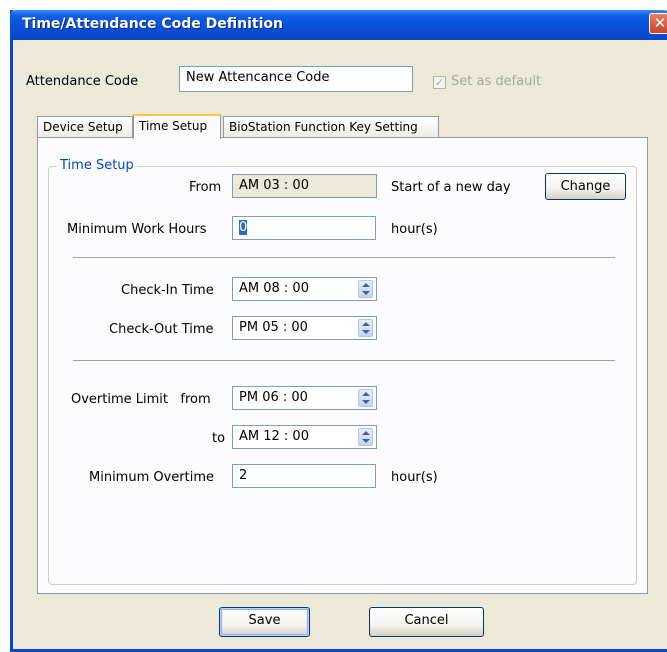  I want to click on overtime-to-input: AM 12 : 00, so click(304, 437).